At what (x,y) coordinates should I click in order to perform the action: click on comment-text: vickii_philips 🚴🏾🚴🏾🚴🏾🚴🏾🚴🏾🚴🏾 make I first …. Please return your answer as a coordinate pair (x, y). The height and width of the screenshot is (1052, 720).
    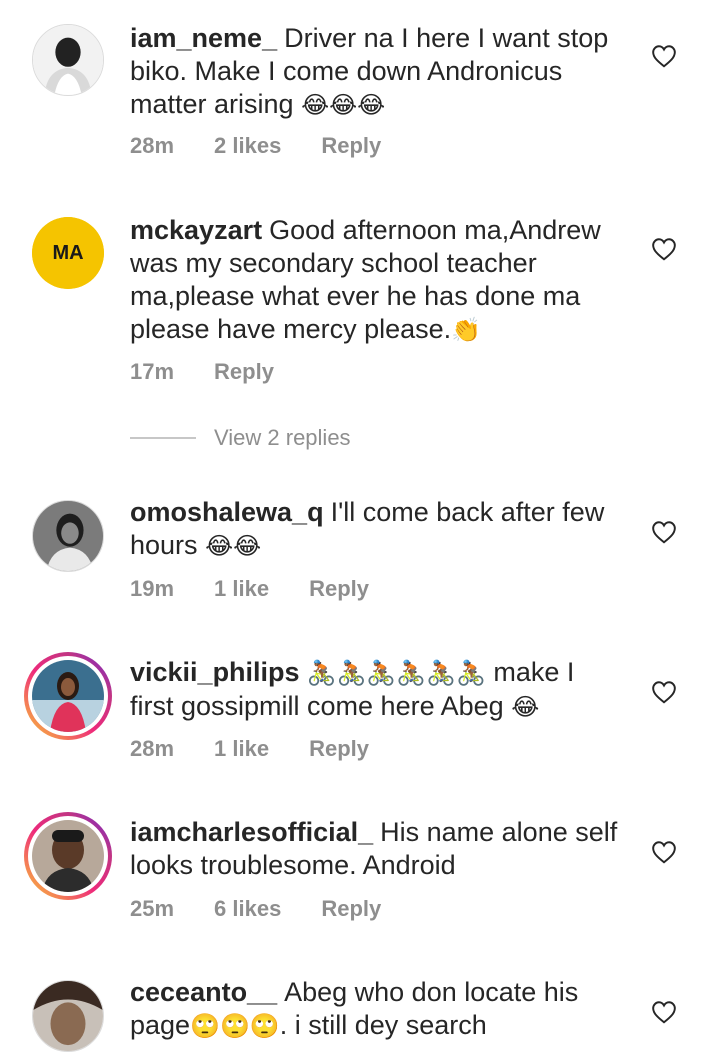
    Looking at the image, I should click on (377, 690).